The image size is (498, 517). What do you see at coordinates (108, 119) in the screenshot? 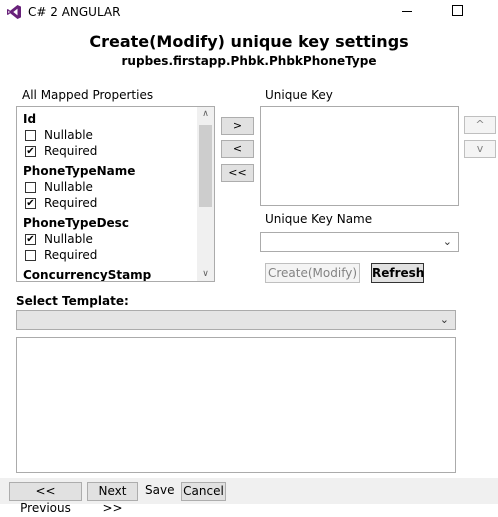
I see `property-name: Id` at bounding box center [108, 119].